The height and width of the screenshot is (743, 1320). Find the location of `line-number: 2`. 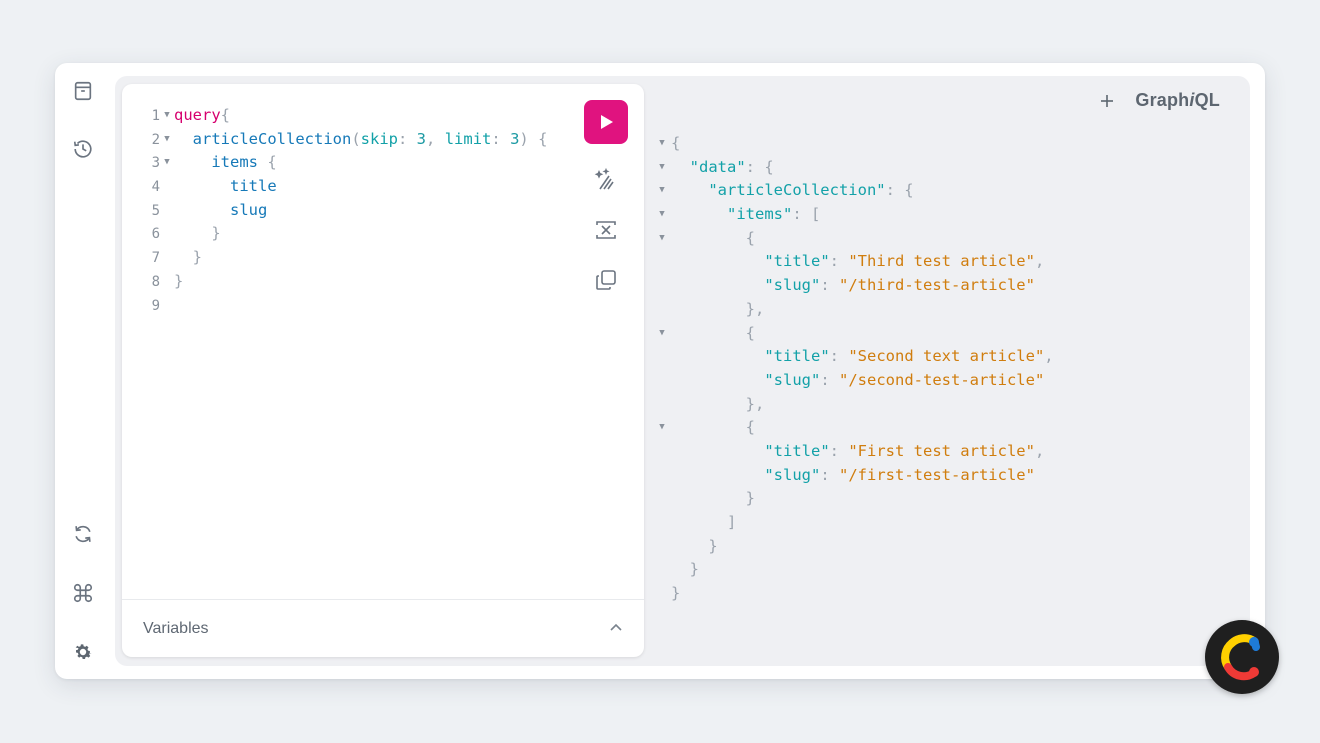

line-number: 2 is located at coordinates (155, 139).